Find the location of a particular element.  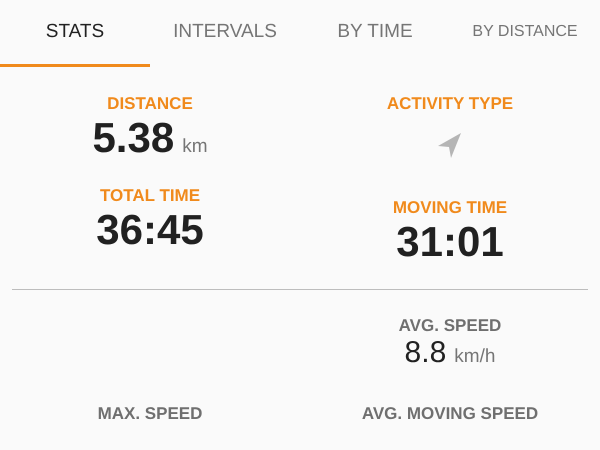

stat-value: 31:01 is located at coordinates (450, 242).